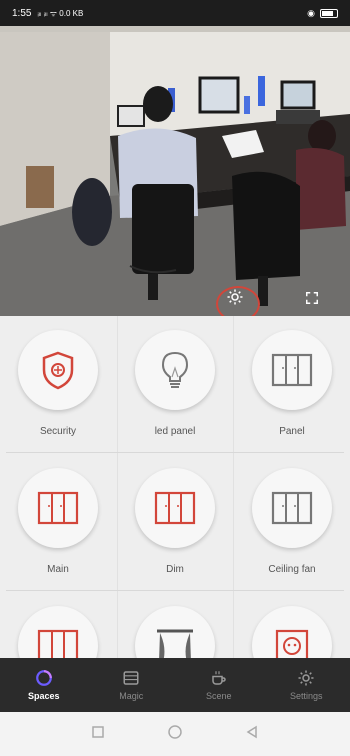 This screenshot has height=756, width=350. What do you see at coordinates (219, 678) in the screenshot?
I see `scene-icon` at bounding box center [219, 678].